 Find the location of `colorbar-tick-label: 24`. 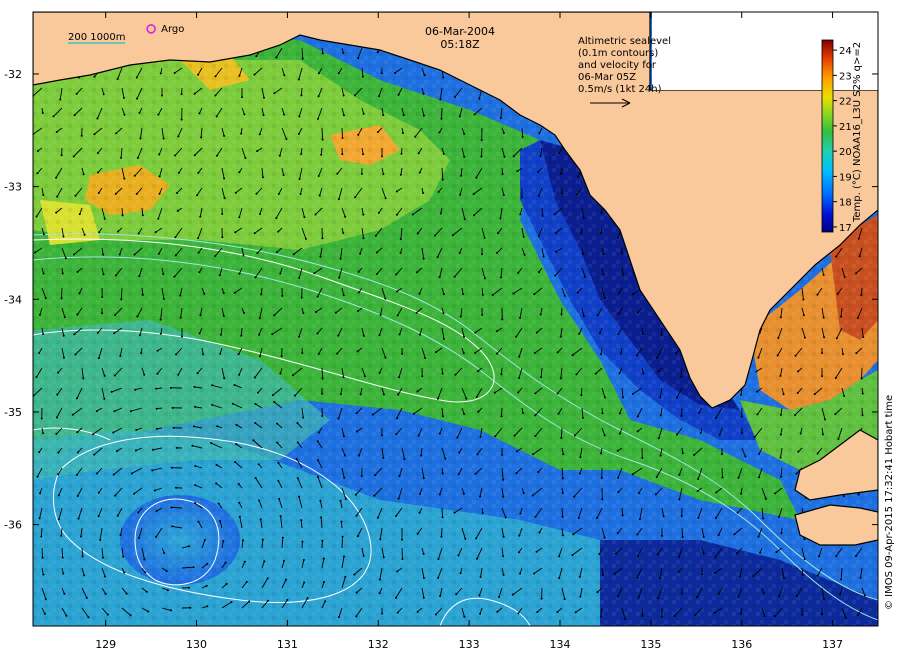

colorbar-tick-label: 24 is located at coordinates (845, 51).